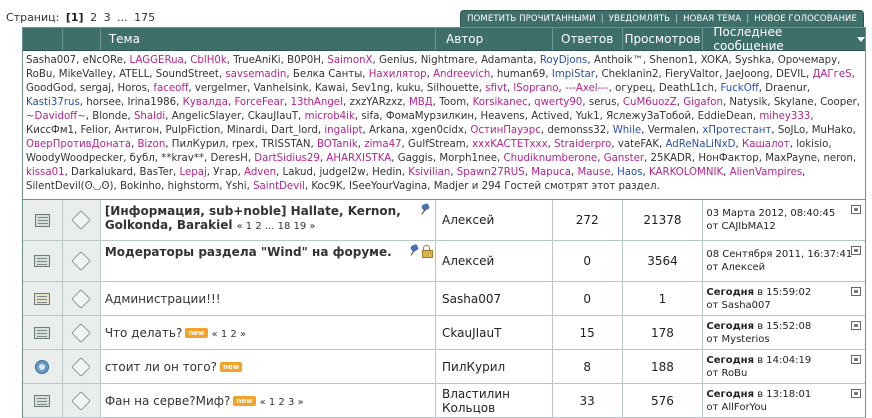 The image size is (872, 418). I want to click on online-user-link: sifa, so click(370, 116).